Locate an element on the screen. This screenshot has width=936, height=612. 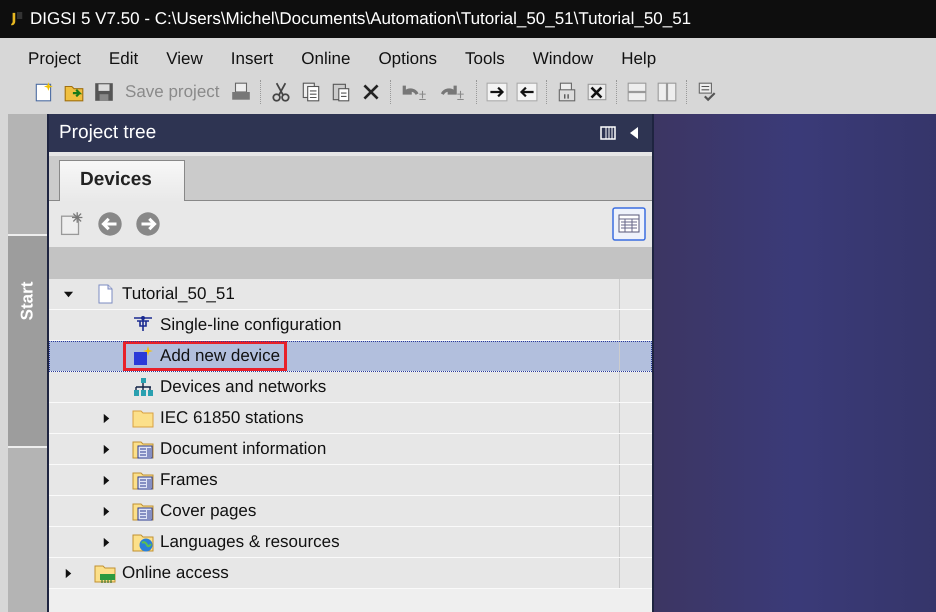
tree-item-label: Add new device is located at coordinates (205, 356).